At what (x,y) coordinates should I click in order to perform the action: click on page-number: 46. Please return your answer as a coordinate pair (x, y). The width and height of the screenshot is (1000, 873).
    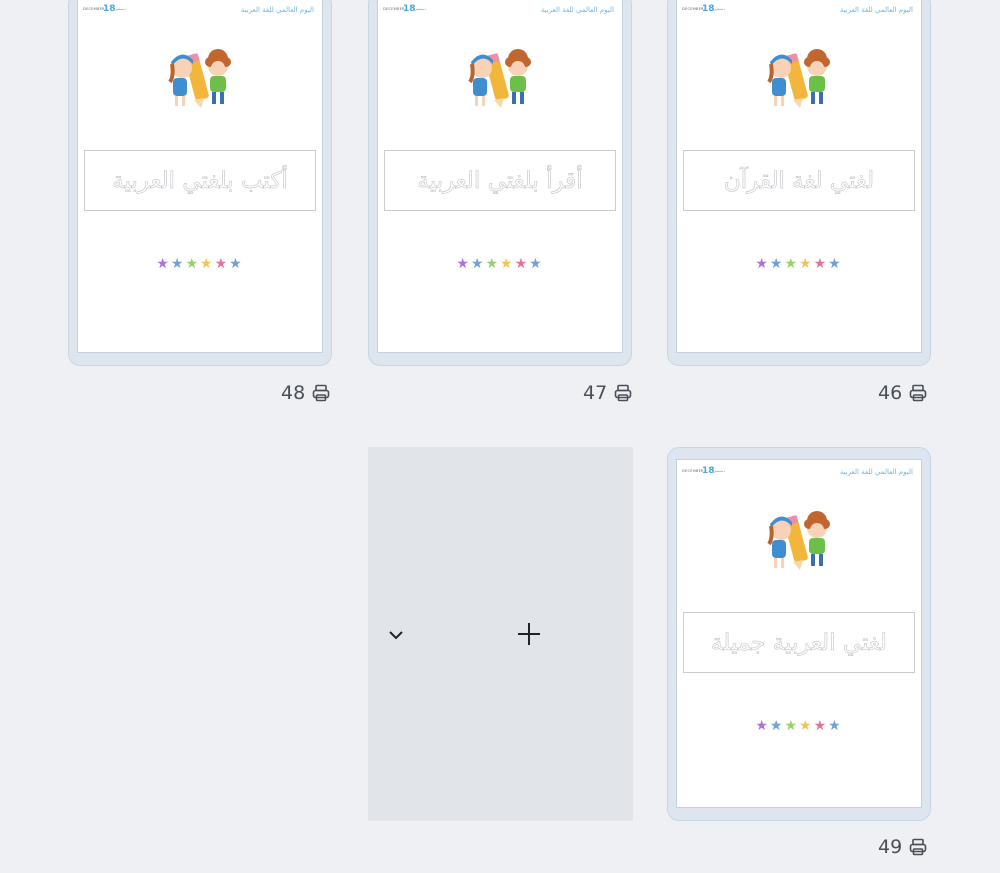
    Looking at the image, I should click on (890, 393).